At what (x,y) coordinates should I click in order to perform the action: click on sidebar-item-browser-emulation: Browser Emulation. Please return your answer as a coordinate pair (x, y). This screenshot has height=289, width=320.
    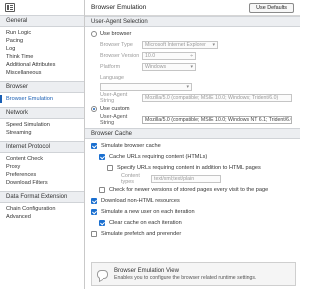
    Looking at the image, I should click on (42, 99).